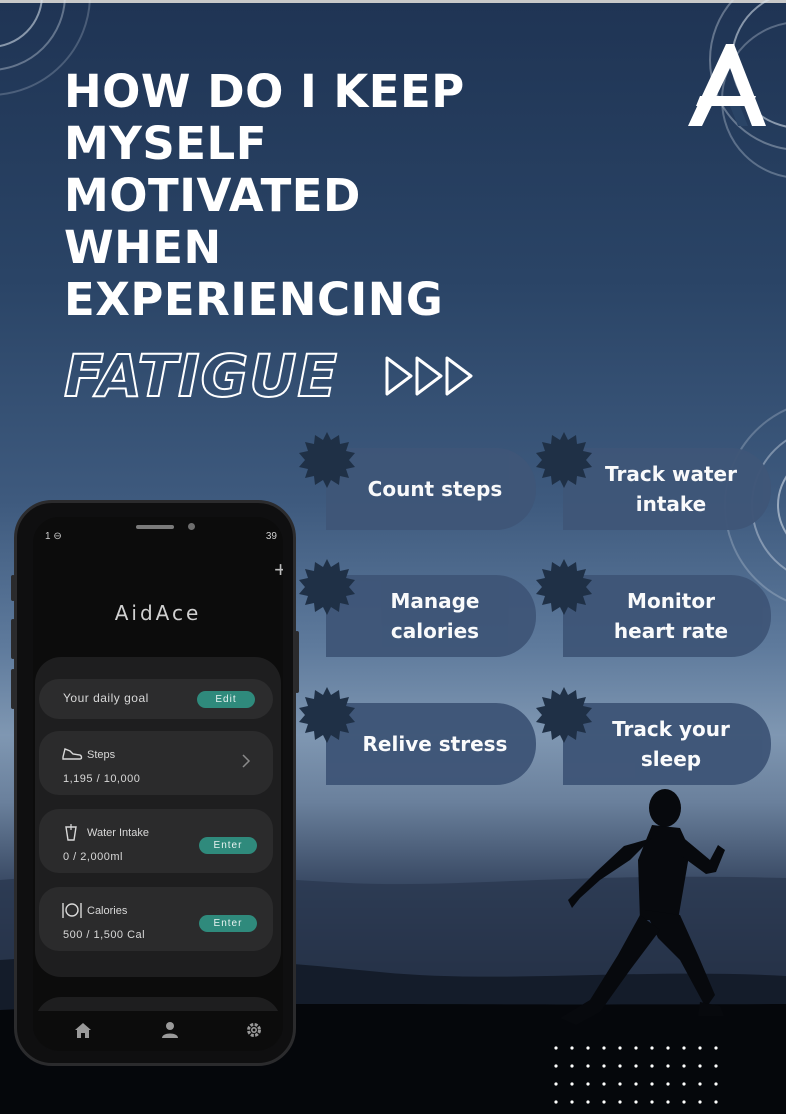 This screenshot has width=786, height=1114. What do you see at coordinates (53, 536) in the screenshot?
I see `status-bar-left: 1 ⊖` at bounding box center [53, 536].